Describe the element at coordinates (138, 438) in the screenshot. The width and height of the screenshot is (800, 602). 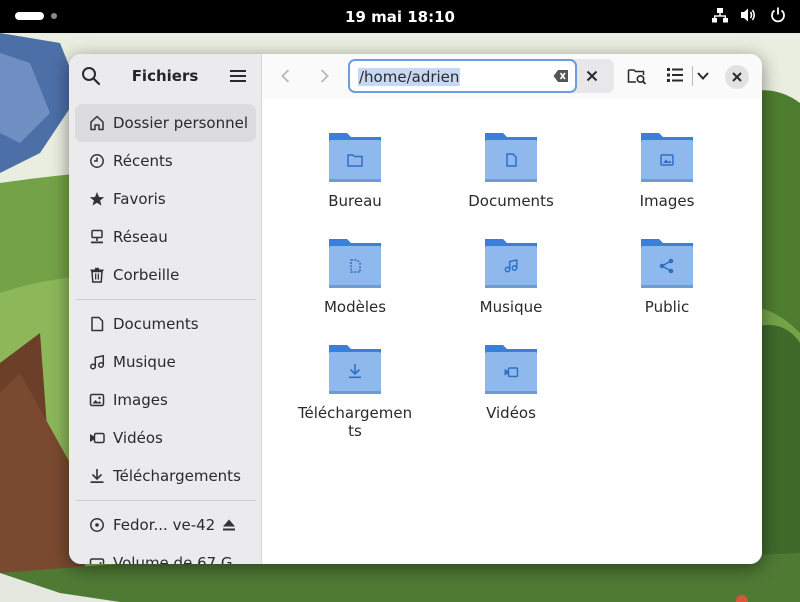
I see `sidebar-item-label: Vidéos` at that location.